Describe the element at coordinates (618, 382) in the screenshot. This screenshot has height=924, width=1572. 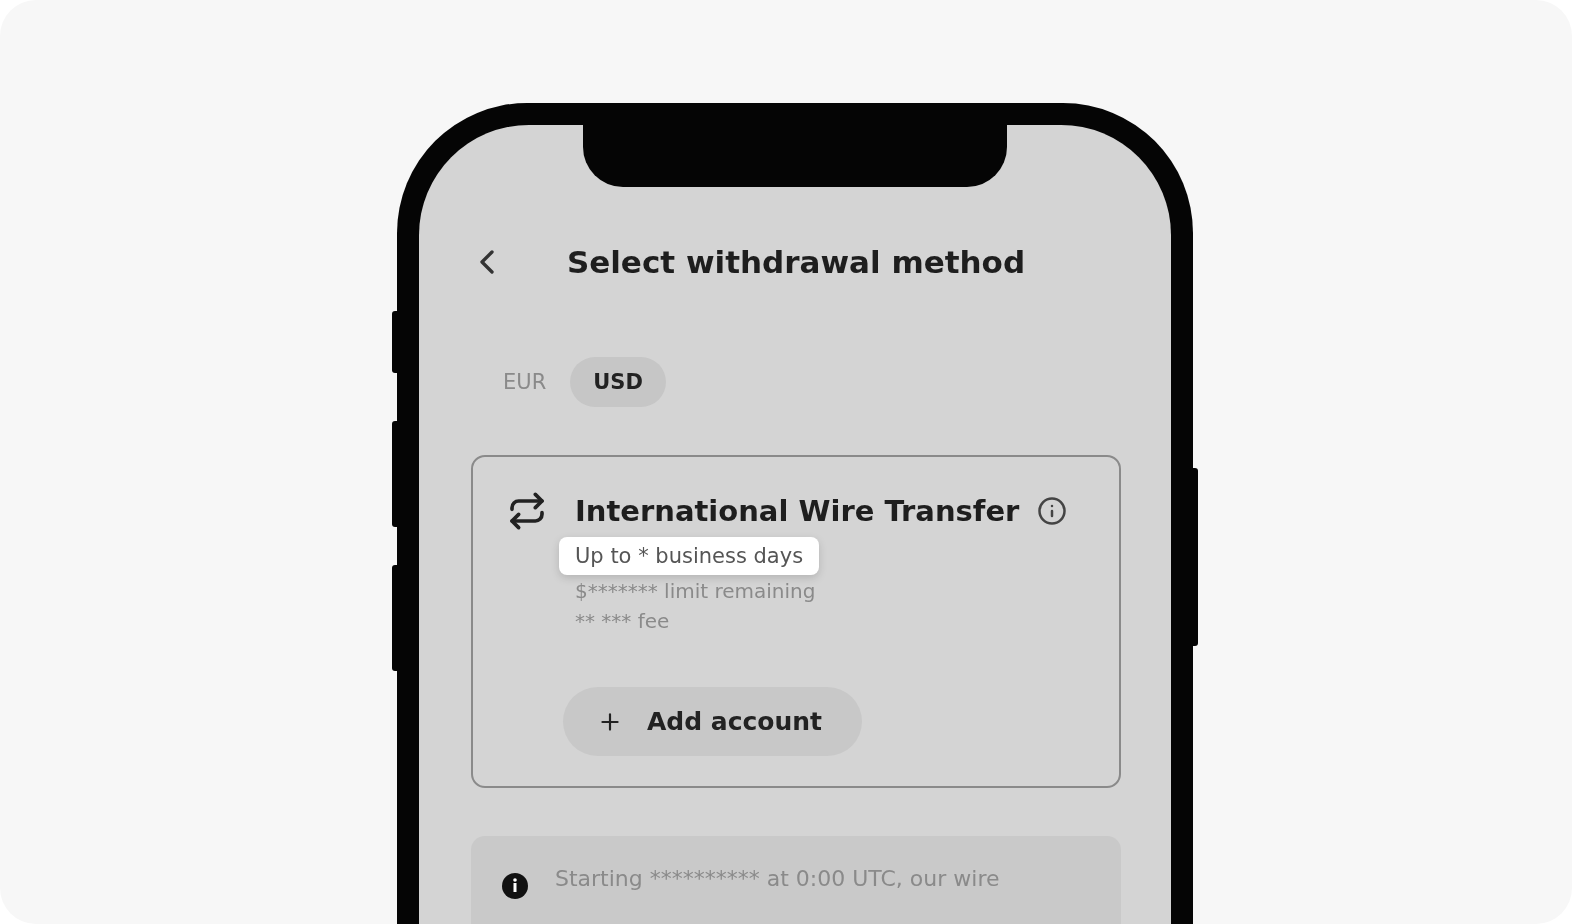
I see `currency-tab: USD` at that location.